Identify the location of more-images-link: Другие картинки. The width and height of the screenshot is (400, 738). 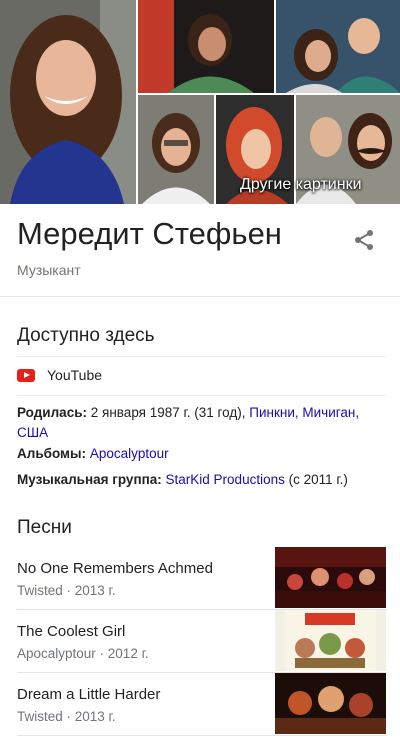
(301, 185).